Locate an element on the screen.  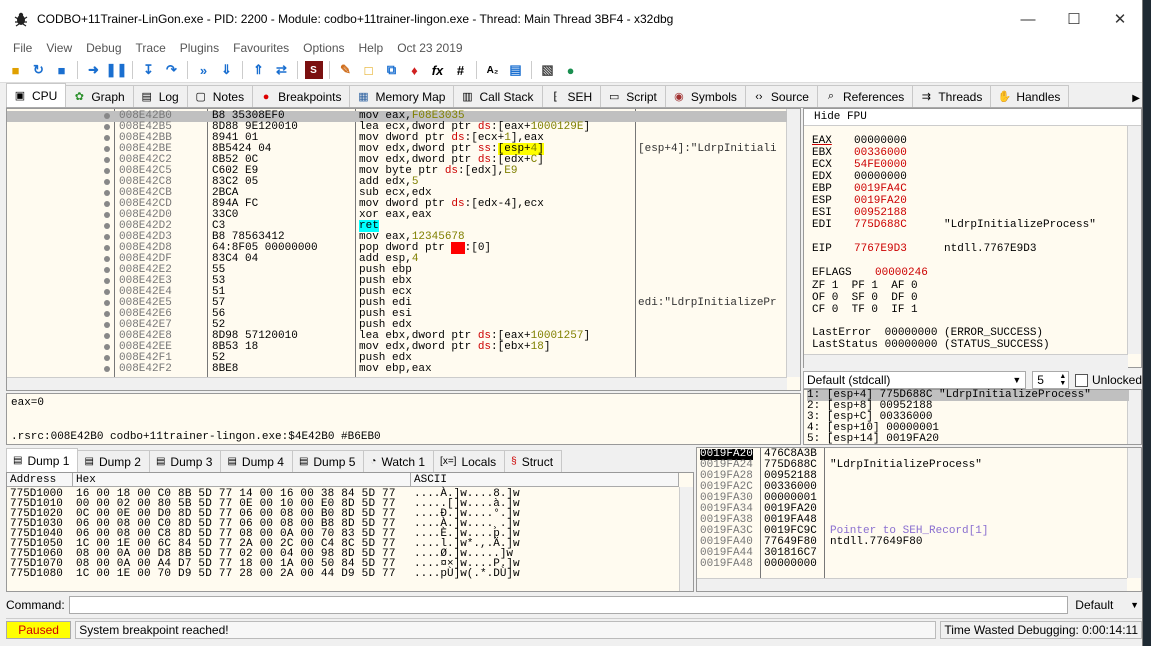
register-row: EDX 00000000 is located at coordinates (878, 177).